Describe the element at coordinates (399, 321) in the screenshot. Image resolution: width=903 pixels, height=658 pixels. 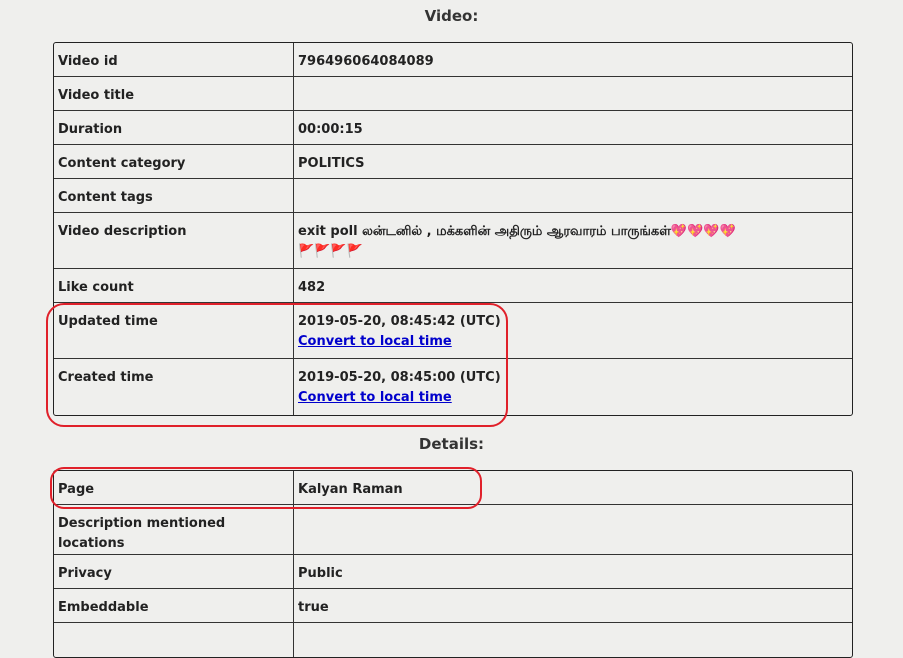
I see `updated-time-value: 2019-05-20, 08:45:42 (UTC)` at that location.